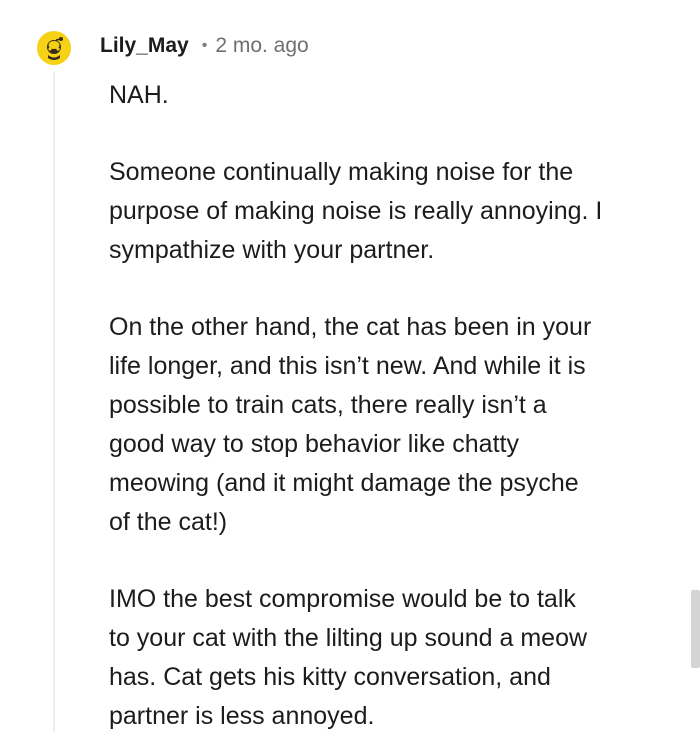  I want to click on user-avatar, so click(54, 48).